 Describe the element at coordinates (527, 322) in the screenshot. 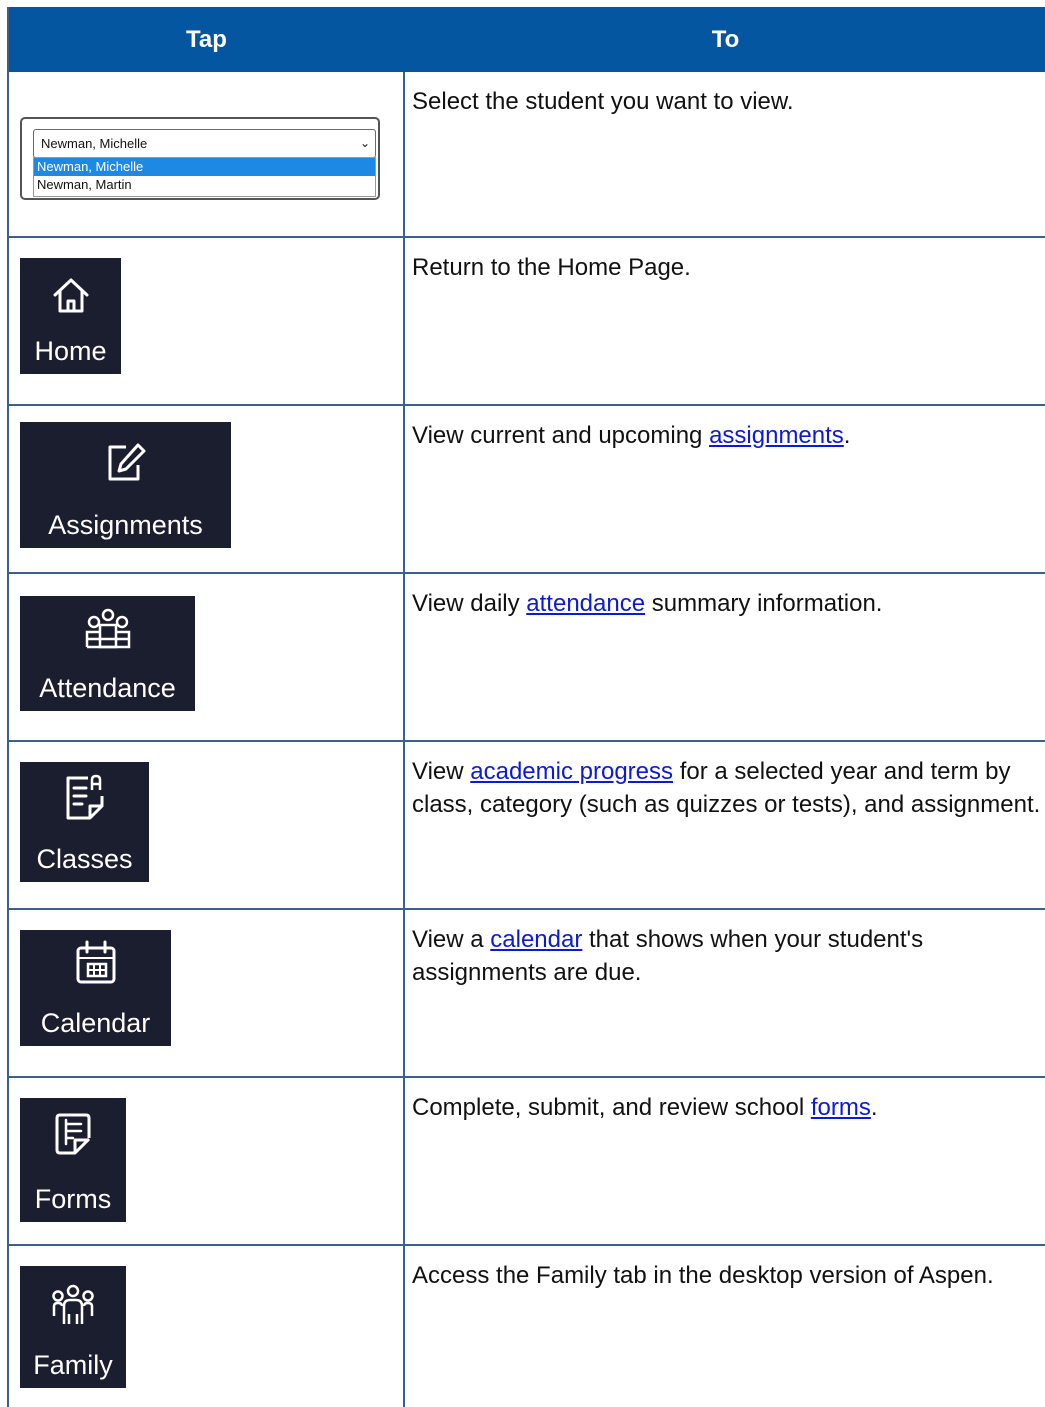

I see `table-row-home: Home Return to the Home Page.` at that location.